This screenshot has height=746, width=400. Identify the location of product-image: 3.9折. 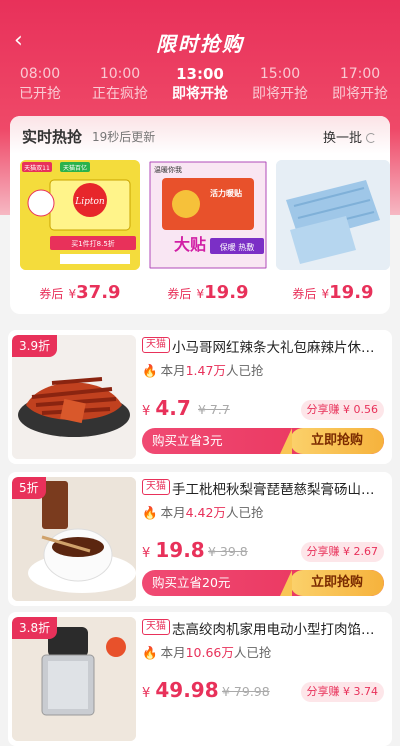
(74, 397).